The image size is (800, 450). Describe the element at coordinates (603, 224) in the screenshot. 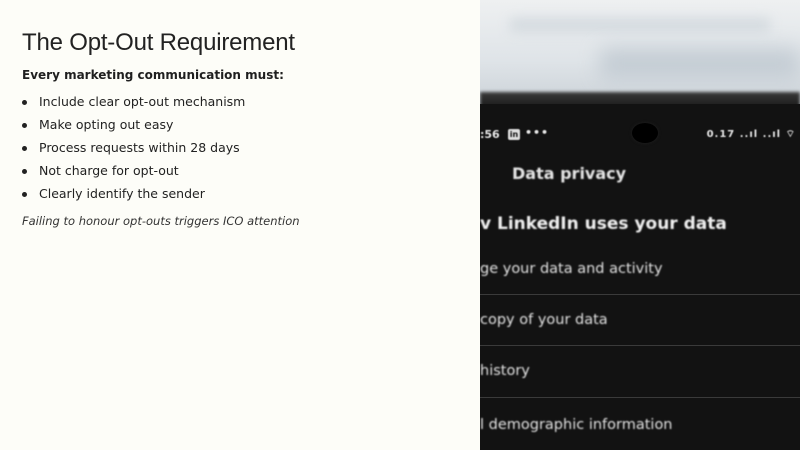

I see `screen-section-heading: v LinkedIn uses your data` at that location.